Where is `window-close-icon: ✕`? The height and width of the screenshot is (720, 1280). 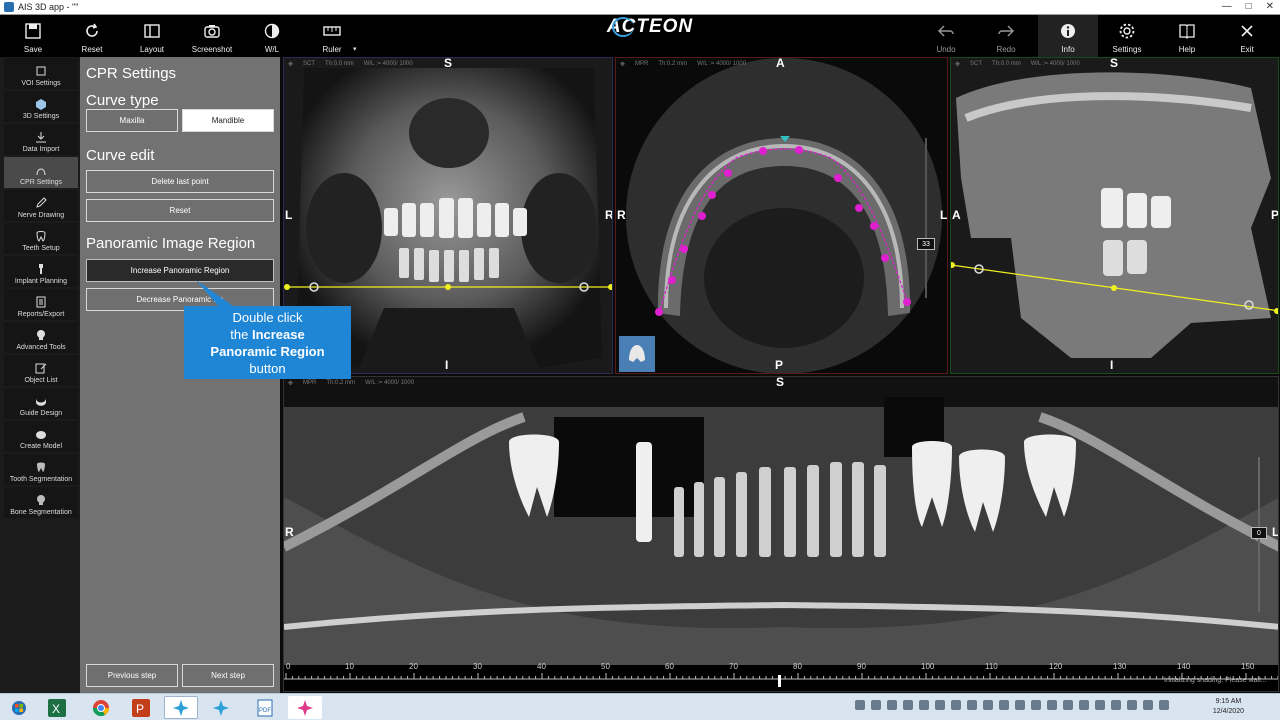 window-close-icon: ✕ is located at coordinates (1270, 6).